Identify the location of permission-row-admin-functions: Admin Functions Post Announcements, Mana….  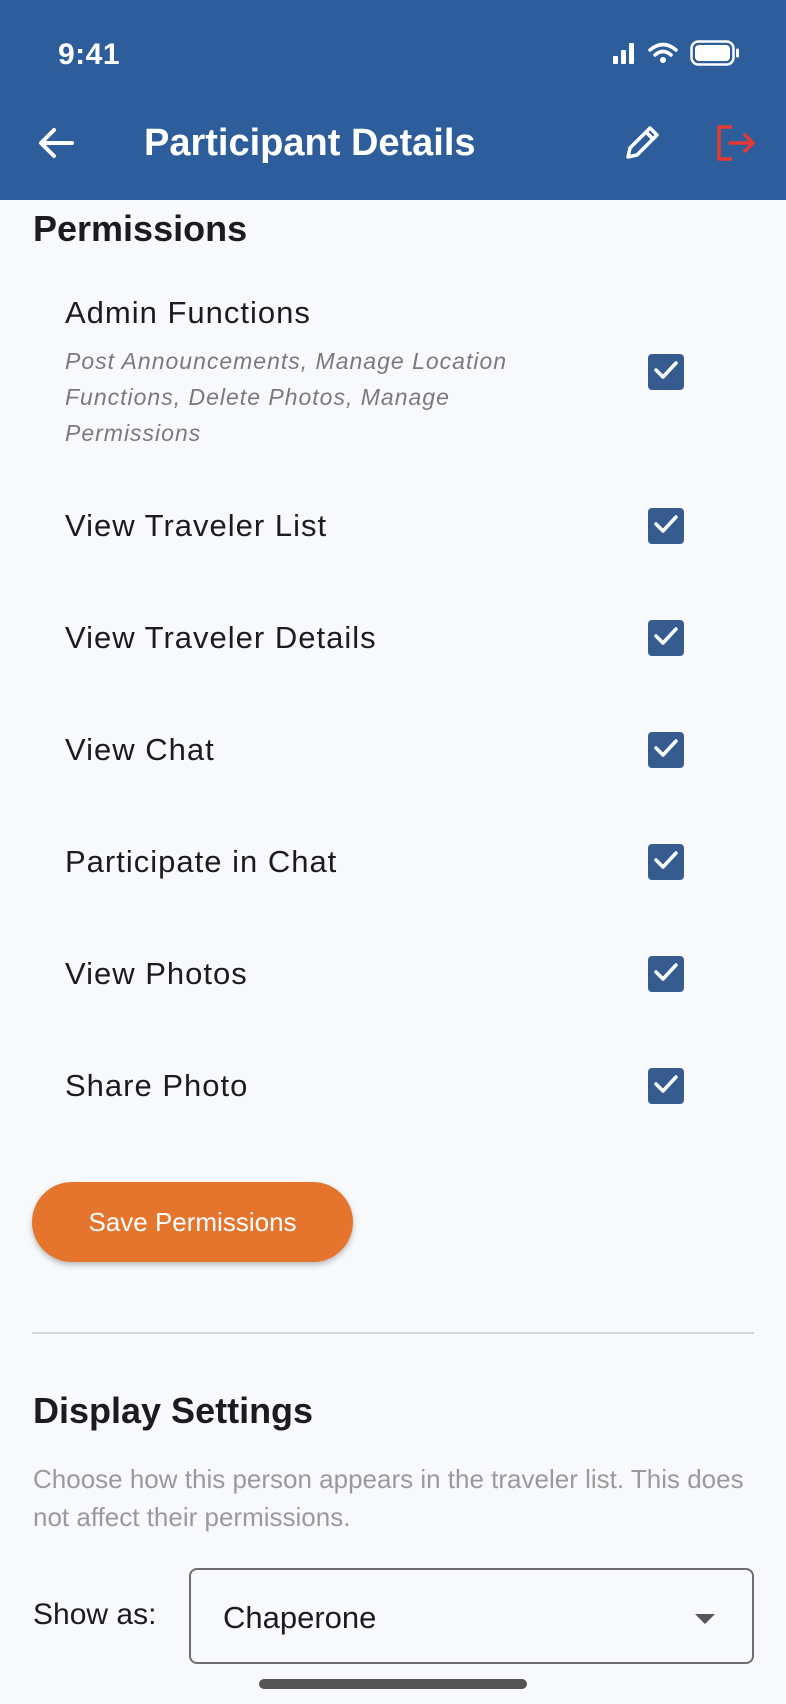
(375, 373).